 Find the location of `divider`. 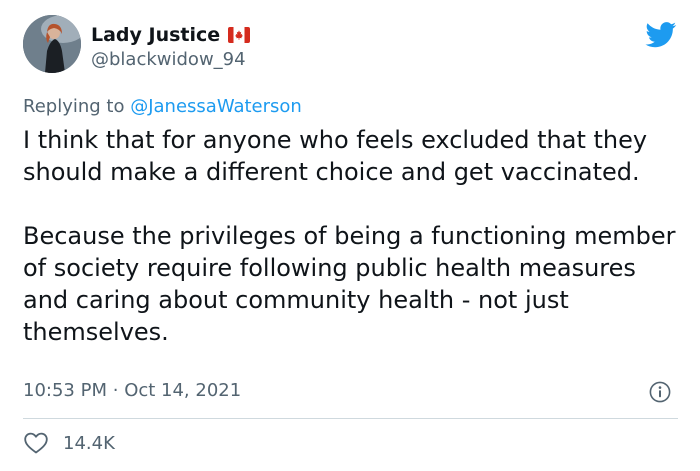

divider is located at coordinates (350, 418).